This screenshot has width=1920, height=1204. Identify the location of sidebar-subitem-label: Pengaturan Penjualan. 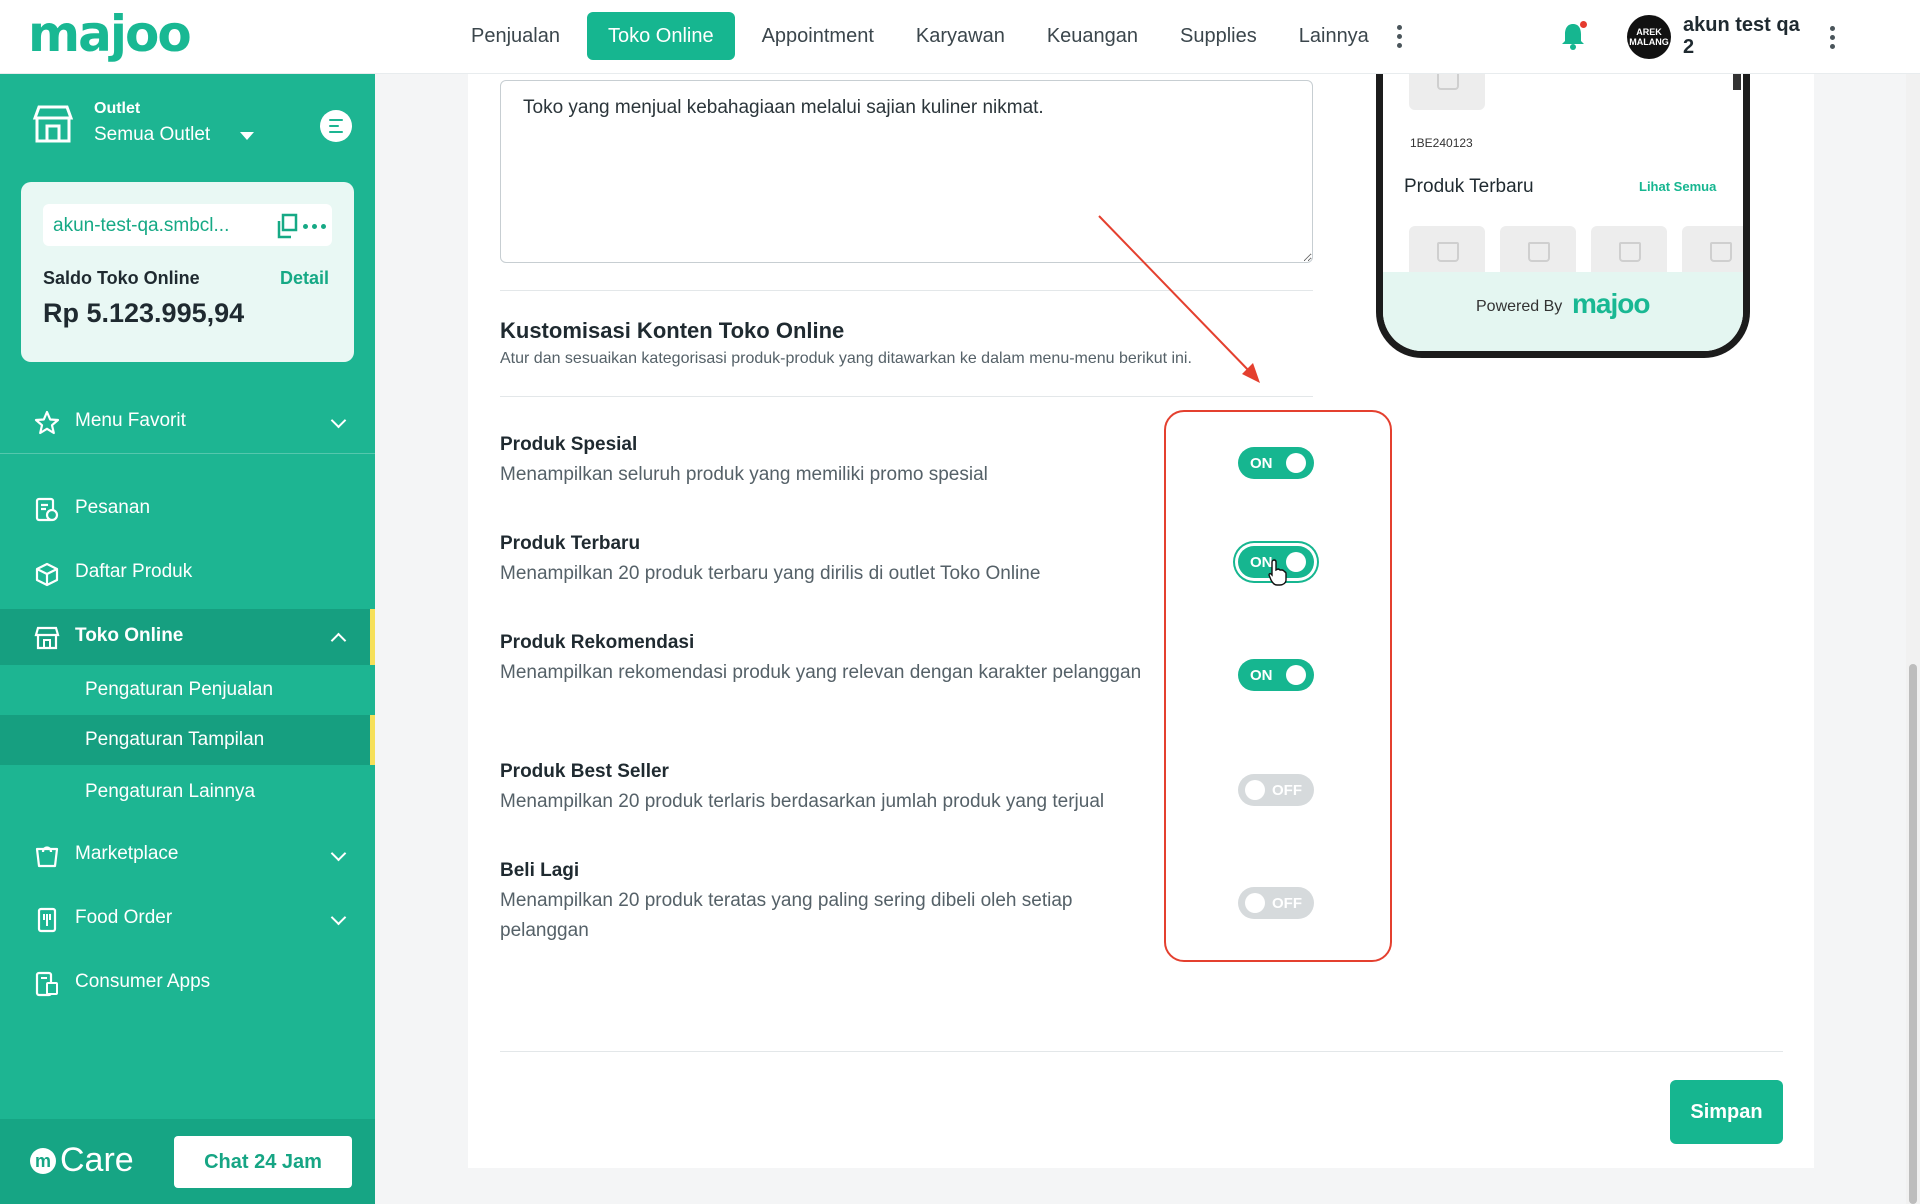
(179, 689).